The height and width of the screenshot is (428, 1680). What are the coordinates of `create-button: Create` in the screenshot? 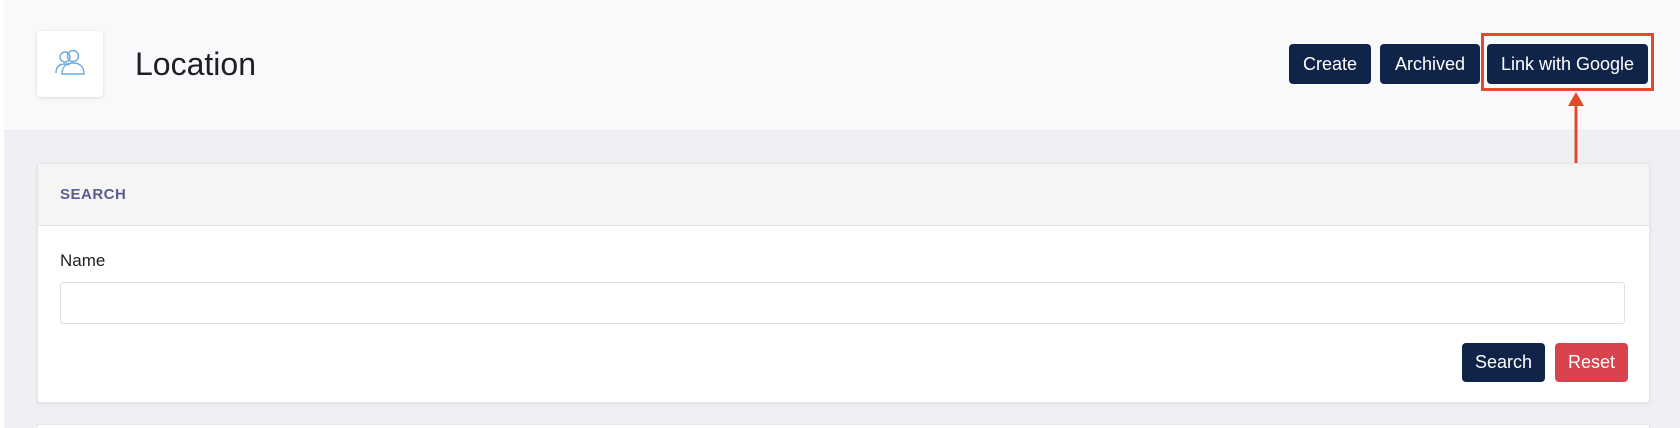 It's located at (1330, 64).